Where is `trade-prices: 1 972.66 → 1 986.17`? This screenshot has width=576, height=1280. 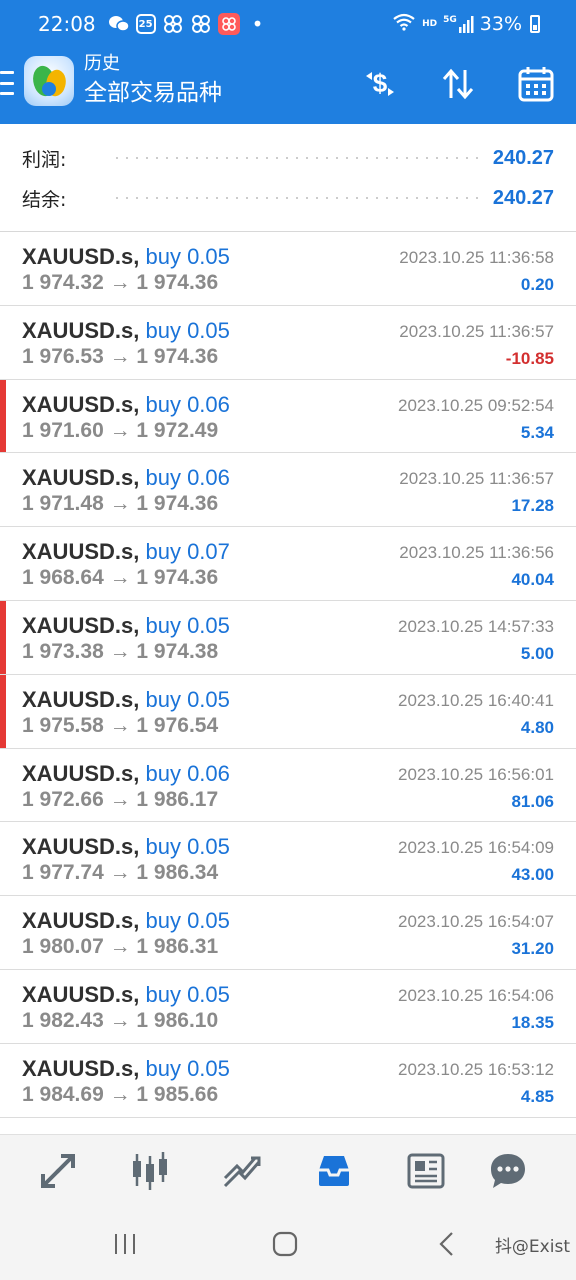
trade-prices: 1 972.66 → 1 986.17 is located at coordinates (120, 799).